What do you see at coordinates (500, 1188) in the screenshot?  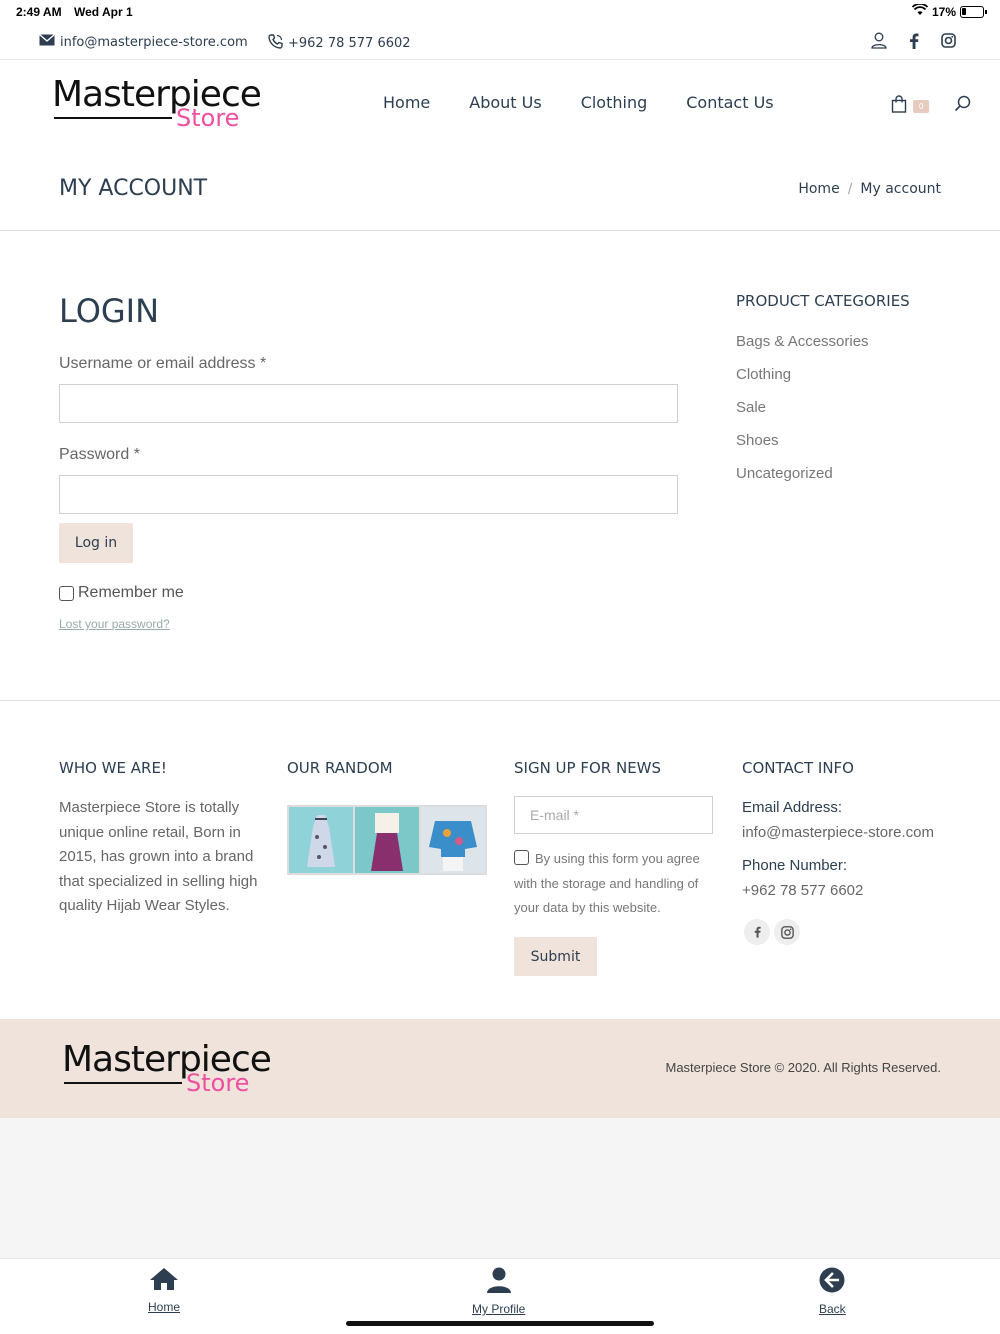 I see `empty-area` at bounding box center [500, 1188].